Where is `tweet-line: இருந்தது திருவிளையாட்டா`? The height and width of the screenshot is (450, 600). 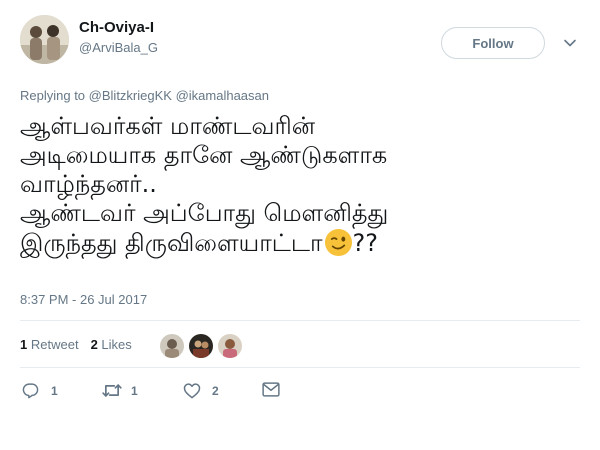 tweet-line: இருந்தது திருவிளையாட்டா is located at coordinates (171, 243).